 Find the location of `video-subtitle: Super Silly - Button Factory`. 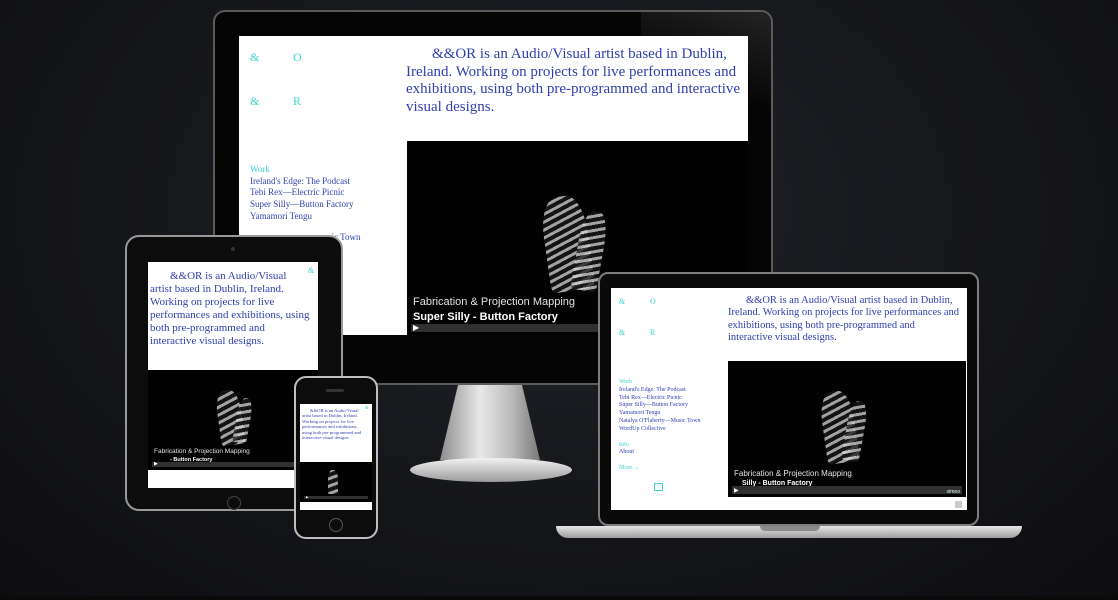

video-subtitle: Super Silly - Button Factory is located at coordinates (485, 317).